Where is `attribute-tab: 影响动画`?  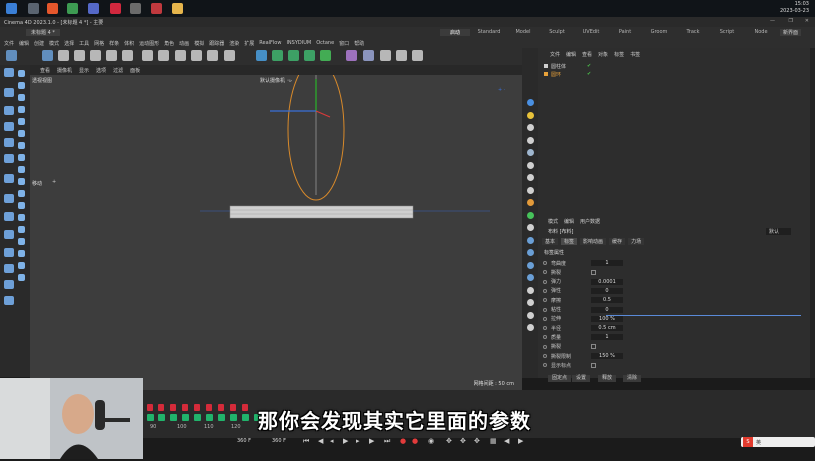
attribute-tab: 影响动画 is located at coordinates (593, 241).